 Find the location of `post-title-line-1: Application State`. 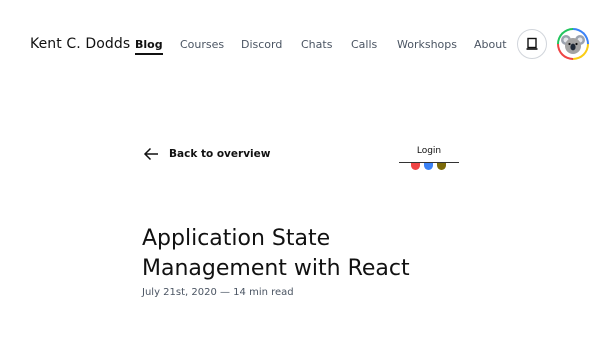

post-title-line-1: Application State is located at coordinates (236, 238).